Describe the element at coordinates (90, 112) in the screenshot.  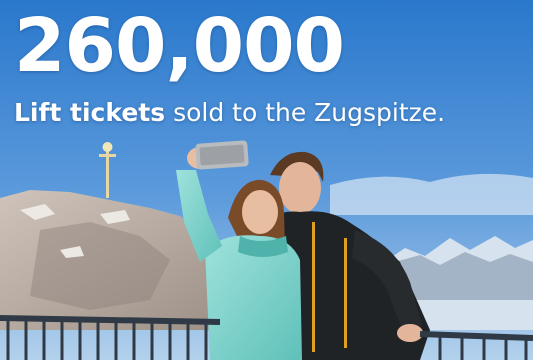
I see `caption-emphasis: Lift tickets` at that location.